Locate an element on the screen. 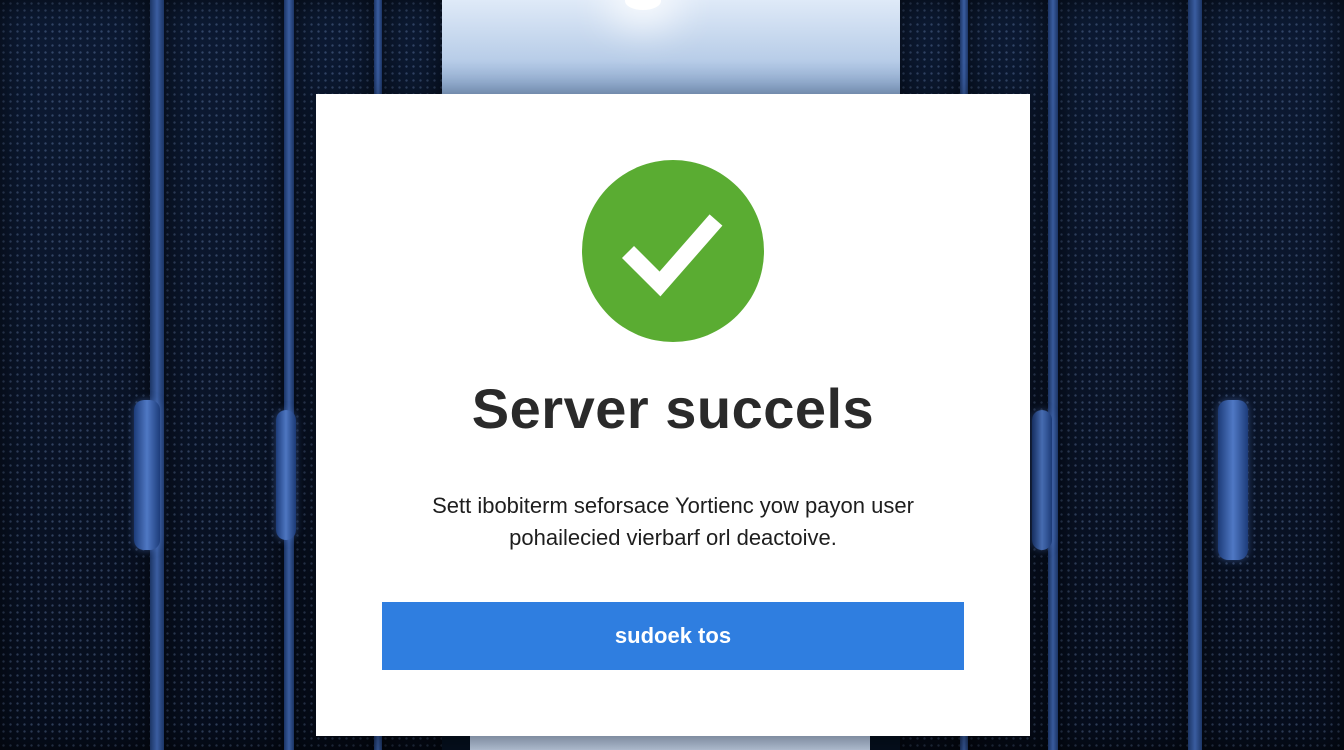 The image size is (1344, 750). server-rack-left-mid is located at coordinates (224, 375).